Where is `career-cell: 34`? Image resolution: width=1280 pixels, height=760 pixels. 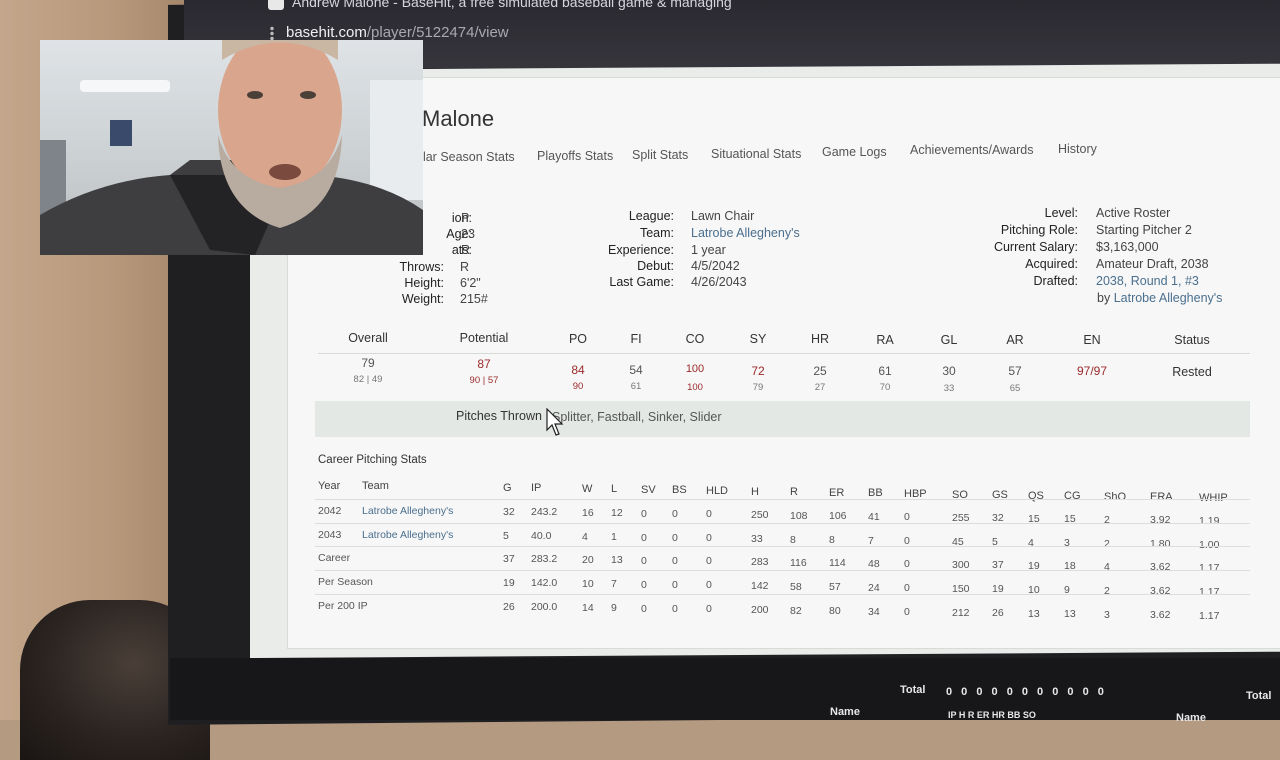 career-cell: 34 is located at coordinates (874, 612).